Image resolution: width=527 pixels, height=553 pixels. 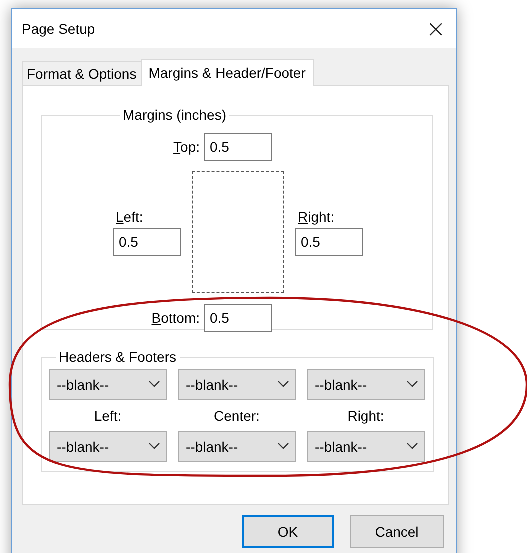 I want to click on field-label: Left:, so click(x=130, y=216).